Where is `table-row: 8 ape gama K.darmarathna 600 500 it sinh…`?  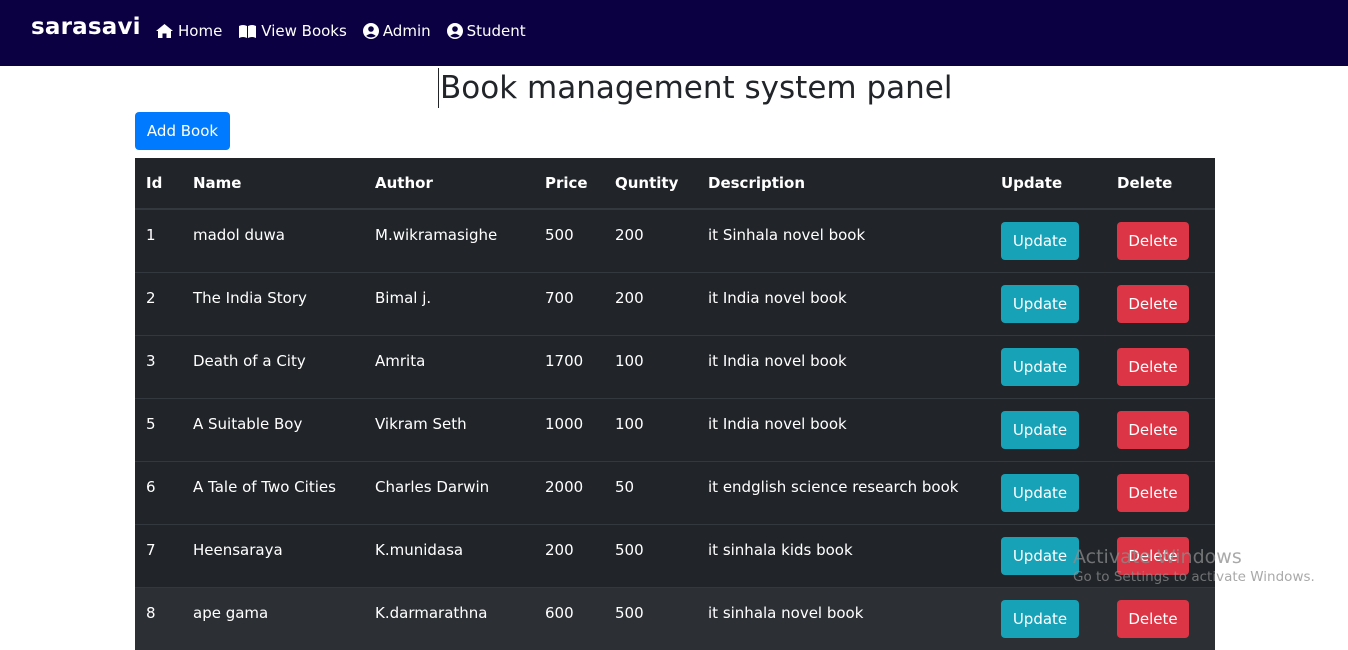 table-row: 8 ape gama K.darmarathna 600 500 it sinh… is located at coordinates (675, 619).